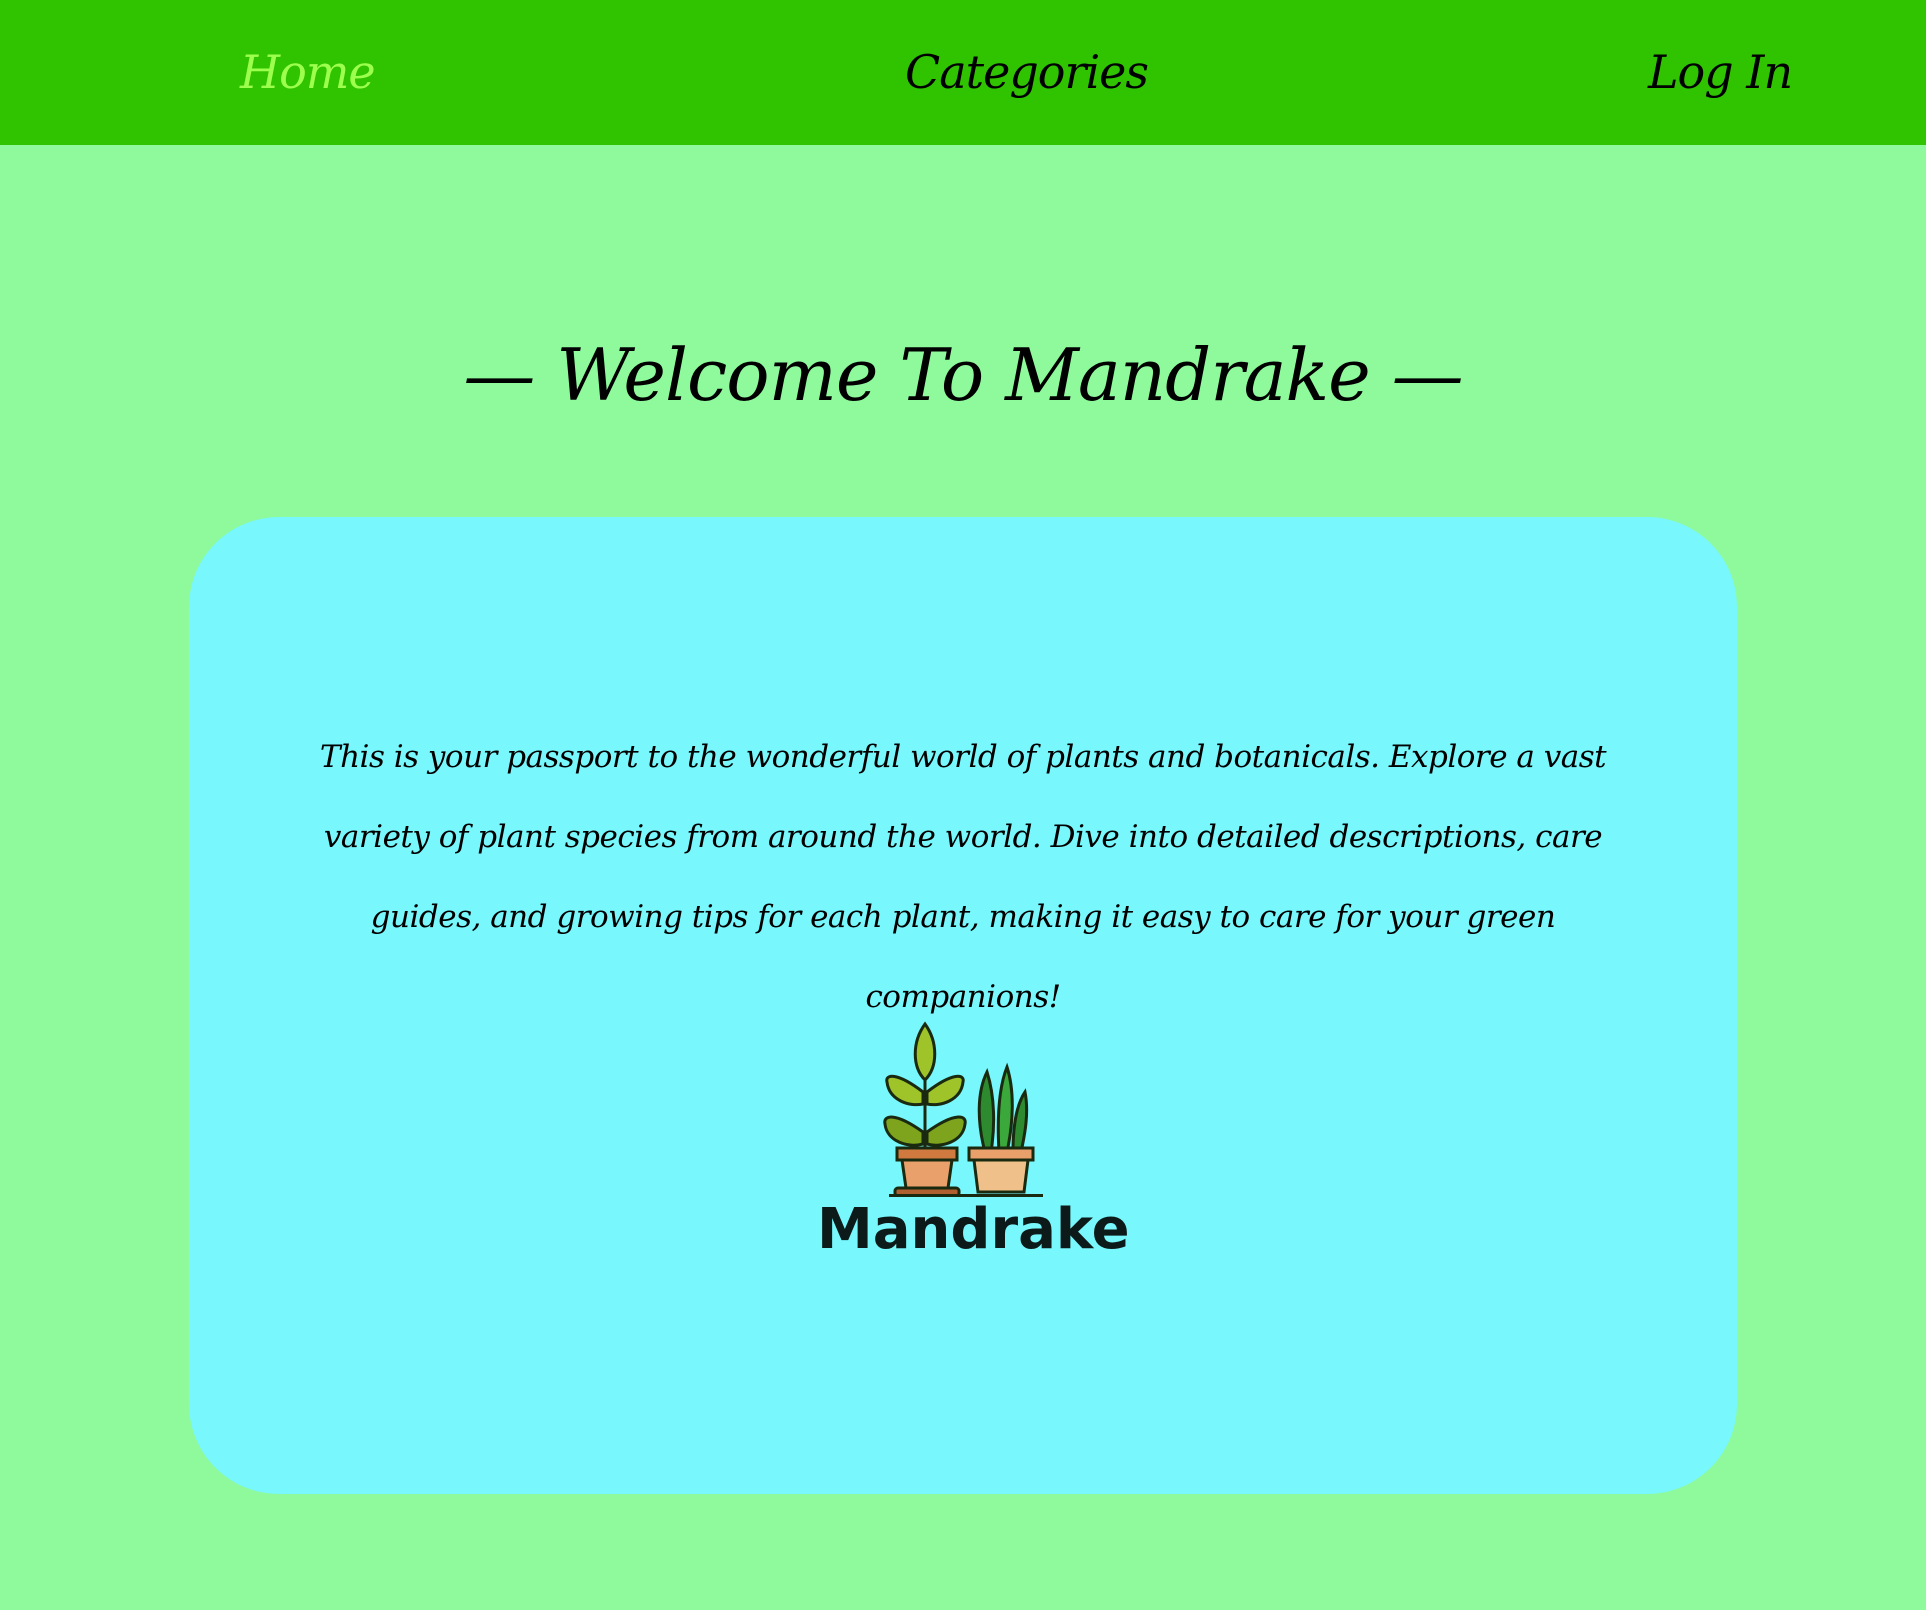  Describe the element at coordinates (1720, 72) in the screenshot. I see `nav-login-link: Log In` at that location.